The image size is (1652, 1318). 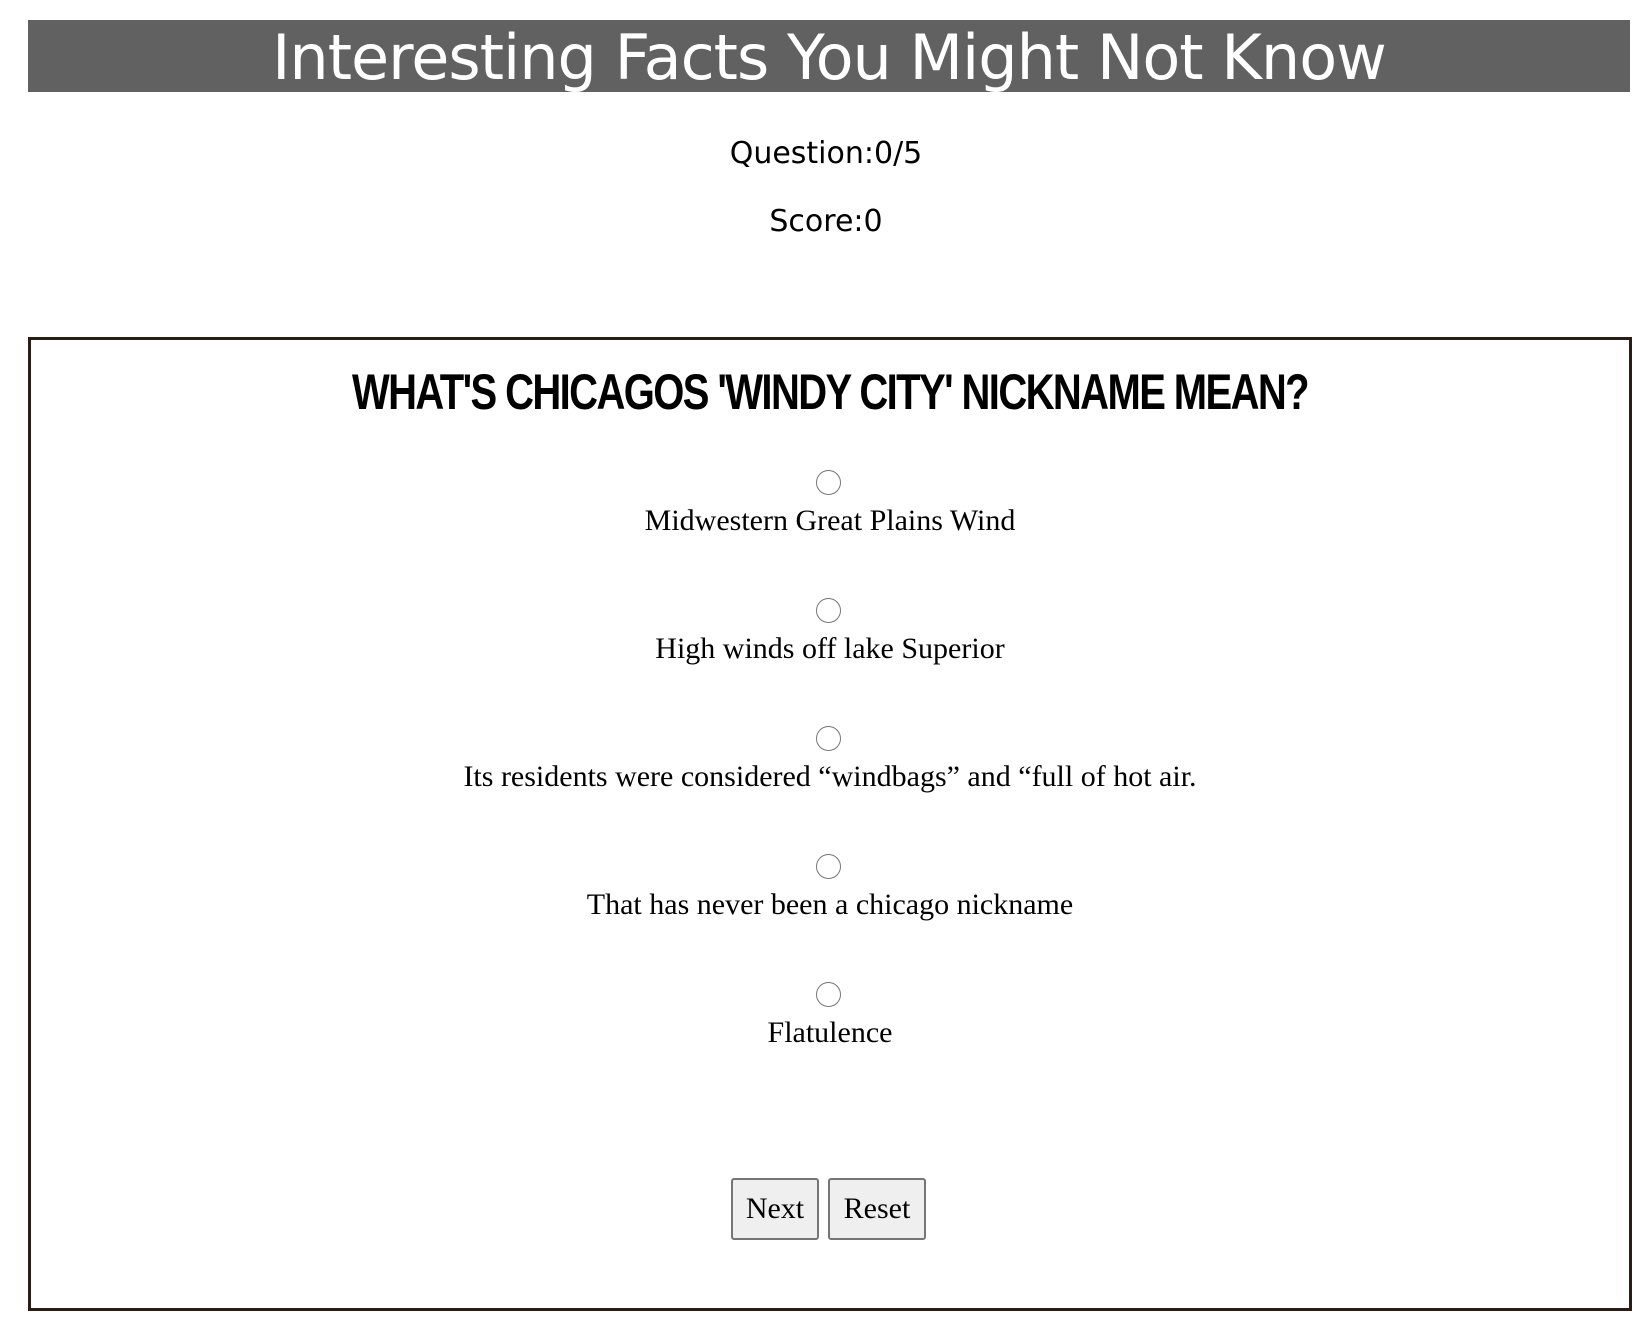 What do you see at coordinates (877, 1209) in the screenshot?
I see `reset-button: Reset` at bounding box center [877, 1209].